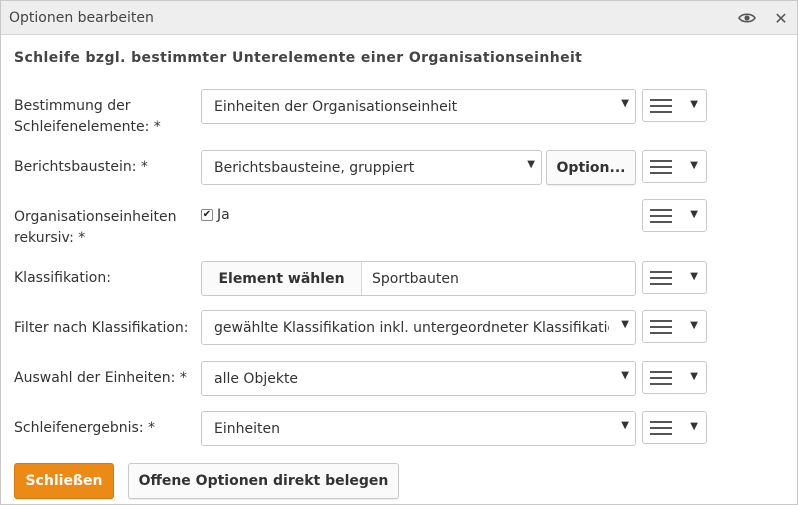 The height and width of the screenshot is (505, 798). Describe the element at coordinates (84, 428) in the screenshot. I see `ergebnis-label: Schleifenergebnis: *` at that location.